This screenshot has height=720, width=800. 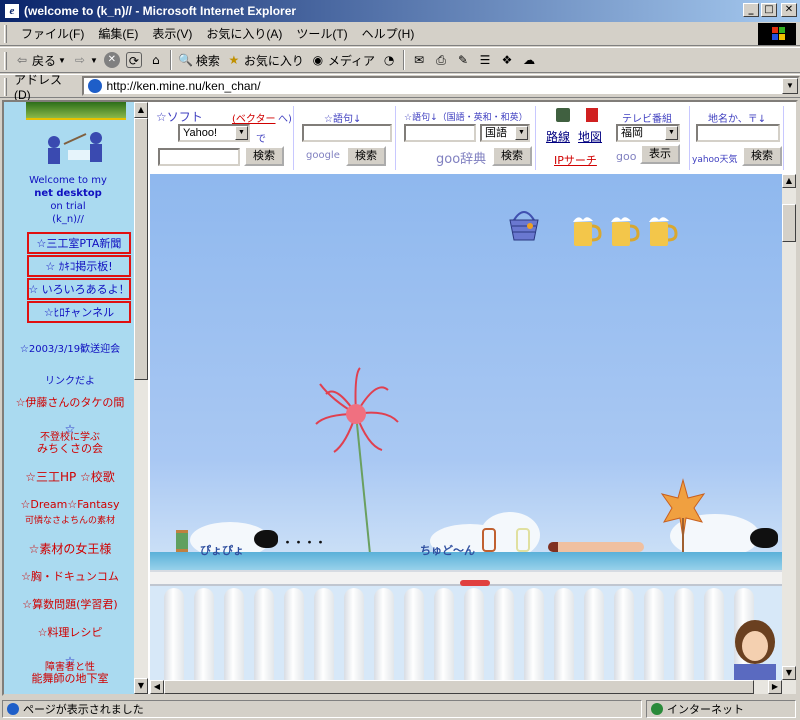 What do you see at coordinates (441, 60) in the screenshot?
I see `print-icon: ⎙` at bounding box center [441, 60].